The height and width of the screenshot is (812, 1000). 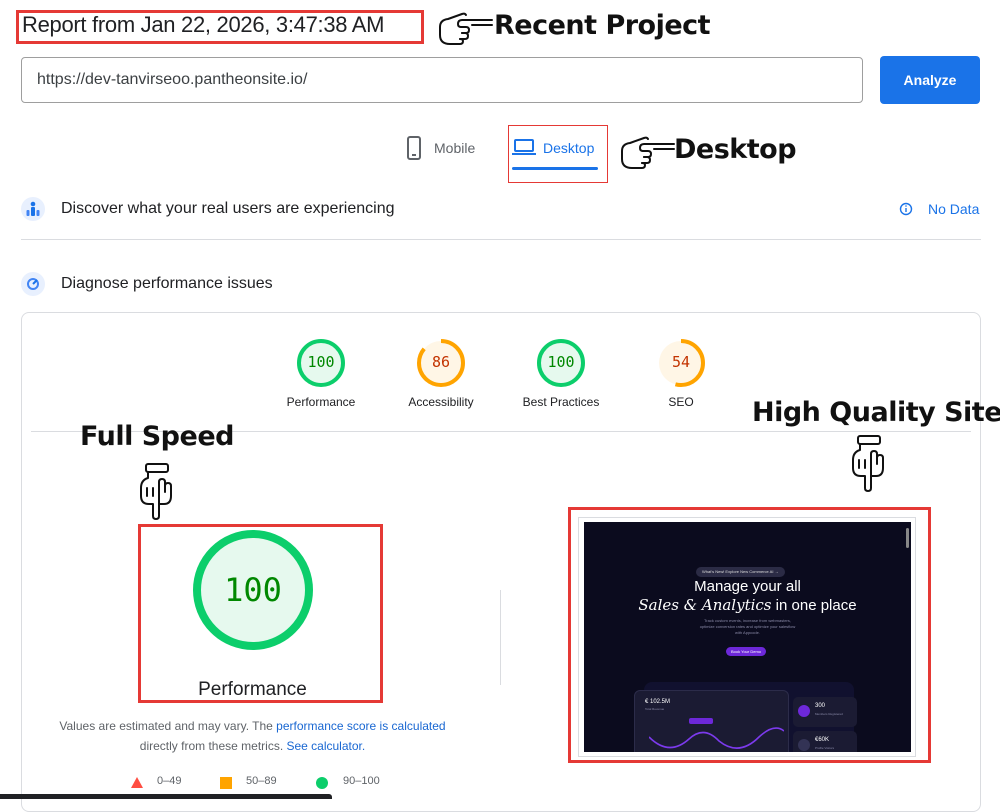 What do you see at coordinates (167, 283) in the screenshot?
I see `diagnose-label: Diagnose performance issues` at bounding box center [167, 283].